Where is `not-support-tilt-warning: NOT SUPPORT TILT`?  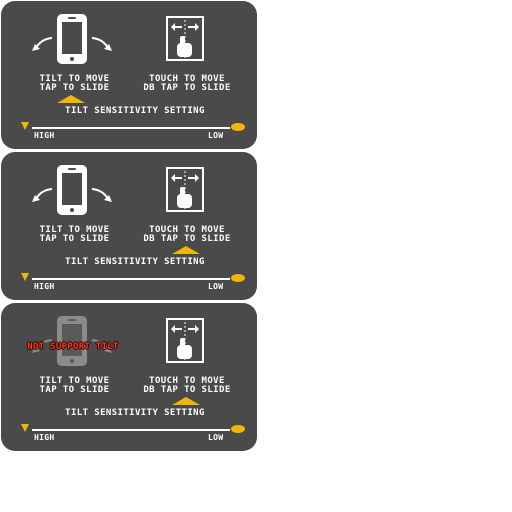 not-support-tilt-warning: NOT SUPPORT TILT is located at coordinates (73, 347).